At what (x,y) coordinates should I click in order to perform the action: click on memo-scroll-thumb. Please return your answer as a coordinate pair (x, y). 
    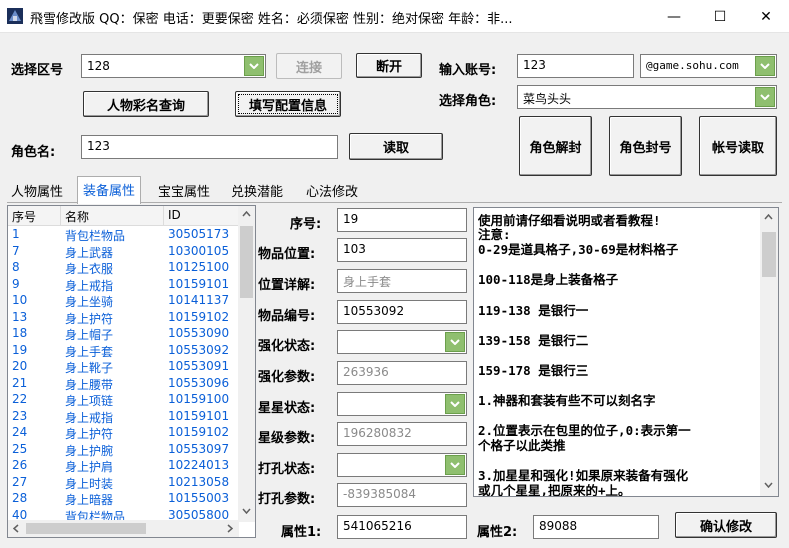
    Looking at the image, I should click on (769, 254).